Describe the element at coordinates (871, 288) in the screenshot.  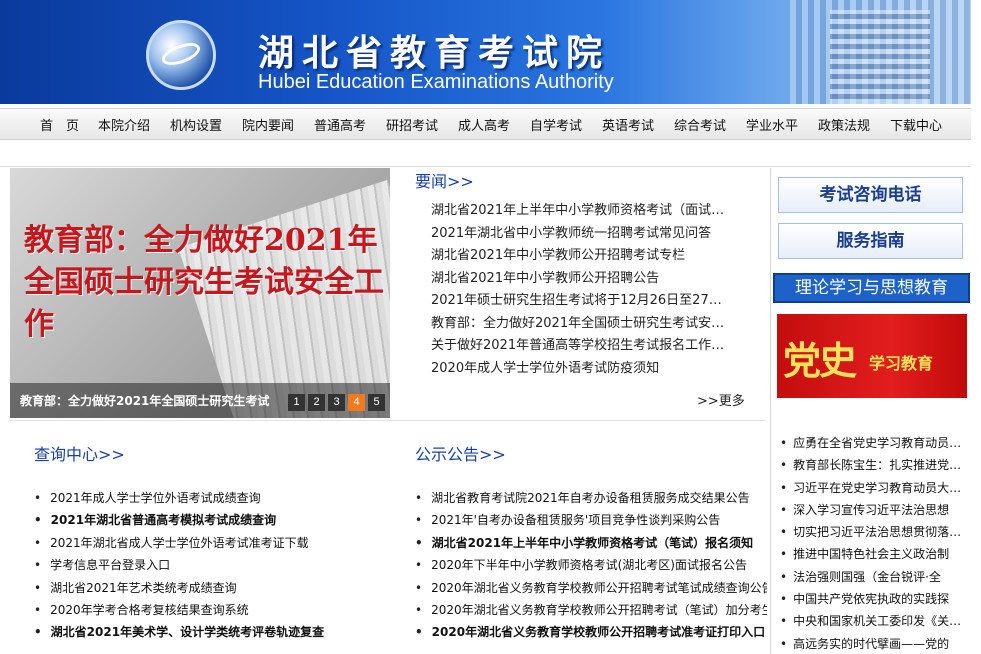
I see `theory-study-banner: 理论学习与思想教育` at that location.